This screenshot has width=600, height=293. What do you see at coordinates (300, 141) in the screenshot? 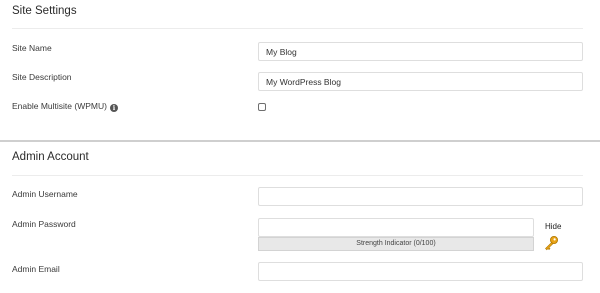
I see `section-separator` at bounding box center [300, 141].